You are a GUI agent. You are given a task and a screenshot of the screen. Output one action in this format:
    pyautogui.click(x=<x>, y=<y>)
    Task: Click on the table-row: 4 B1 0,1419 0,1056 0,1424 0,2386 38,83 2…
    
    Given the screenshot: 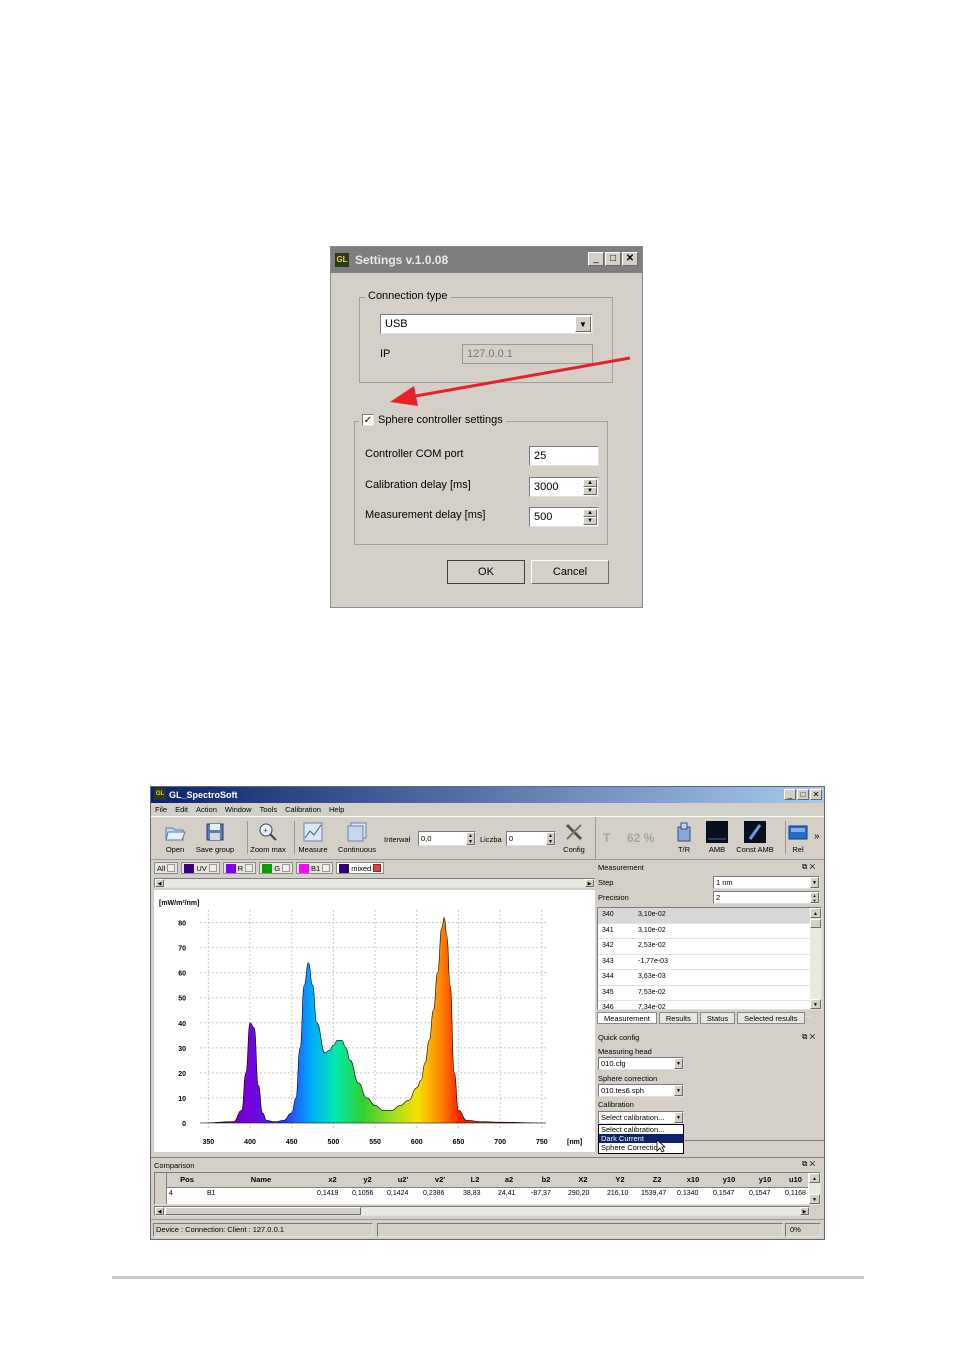 What is the action you would take?
    pyautogui.click(x=481, y=1194)
    